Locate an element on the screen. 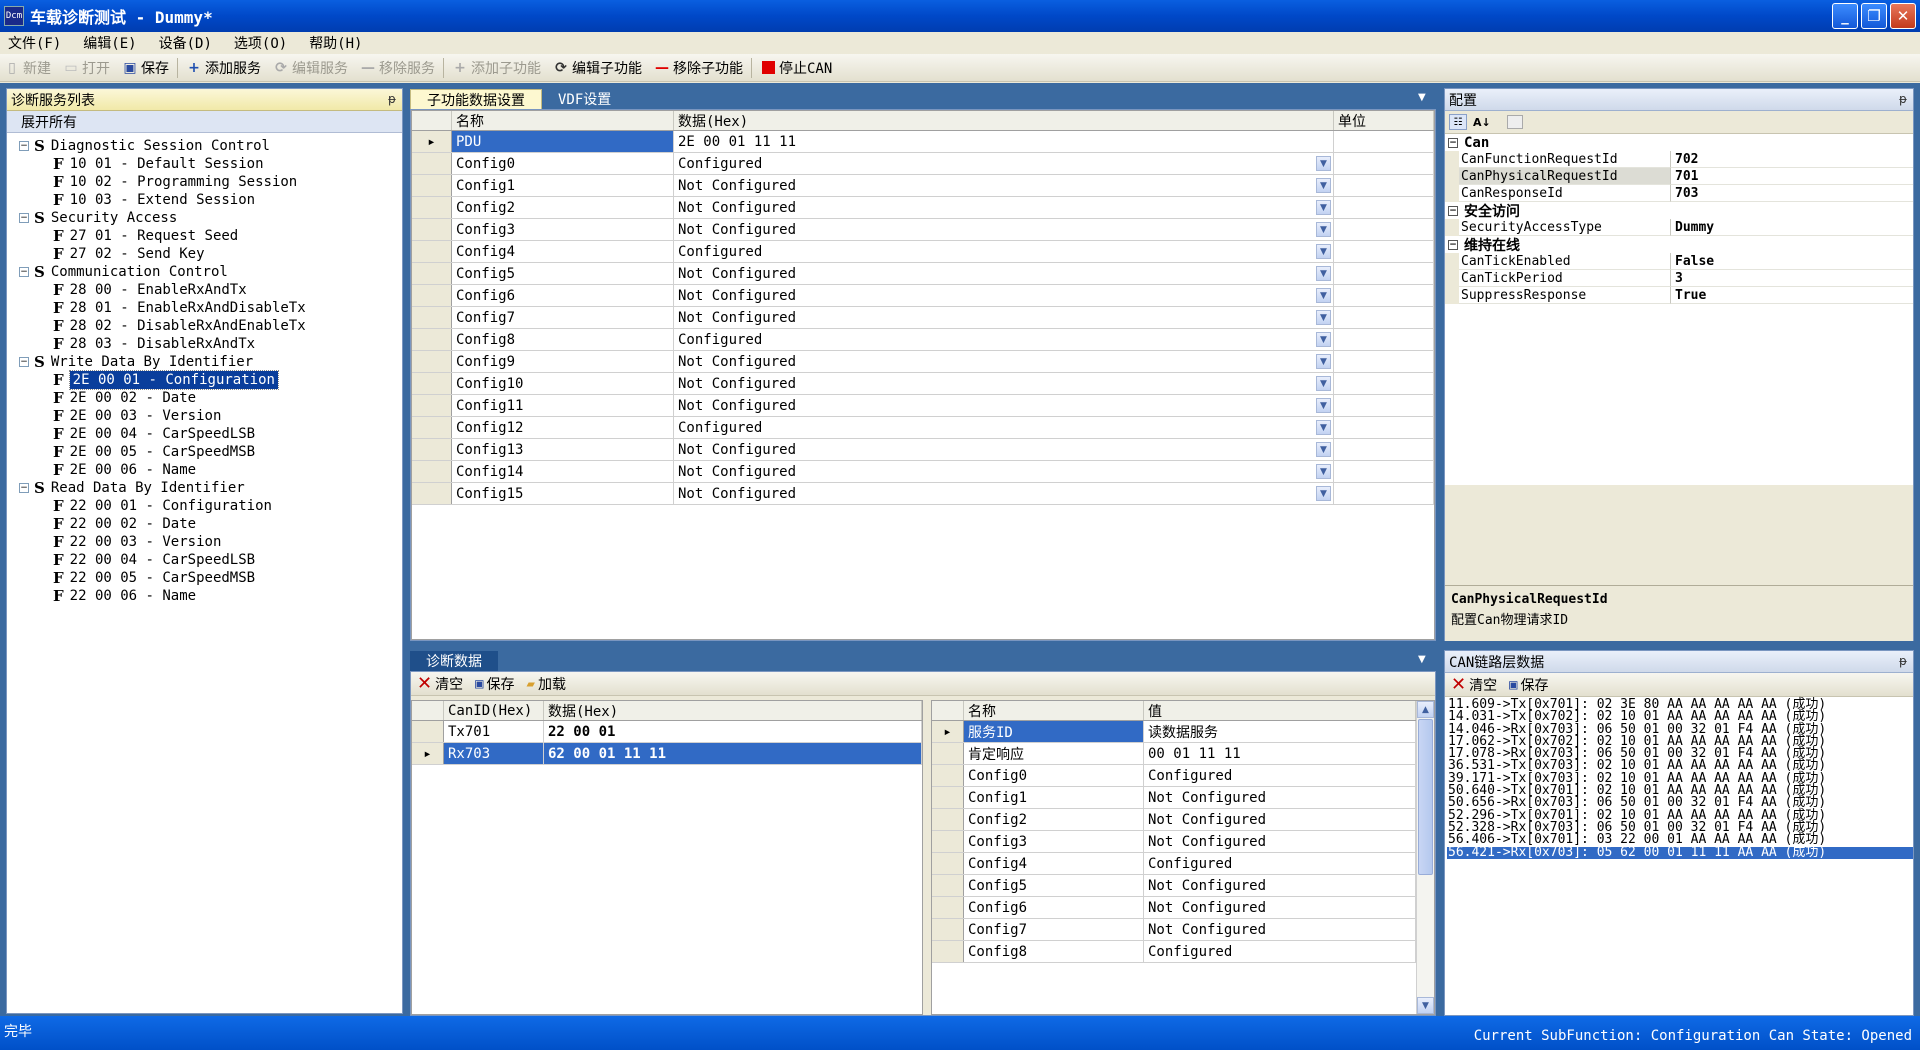 The width and height of the screenshot is (1920, 1050). remove-subfunction-button: — 移除子功能 is located at coordinates (698, 68).